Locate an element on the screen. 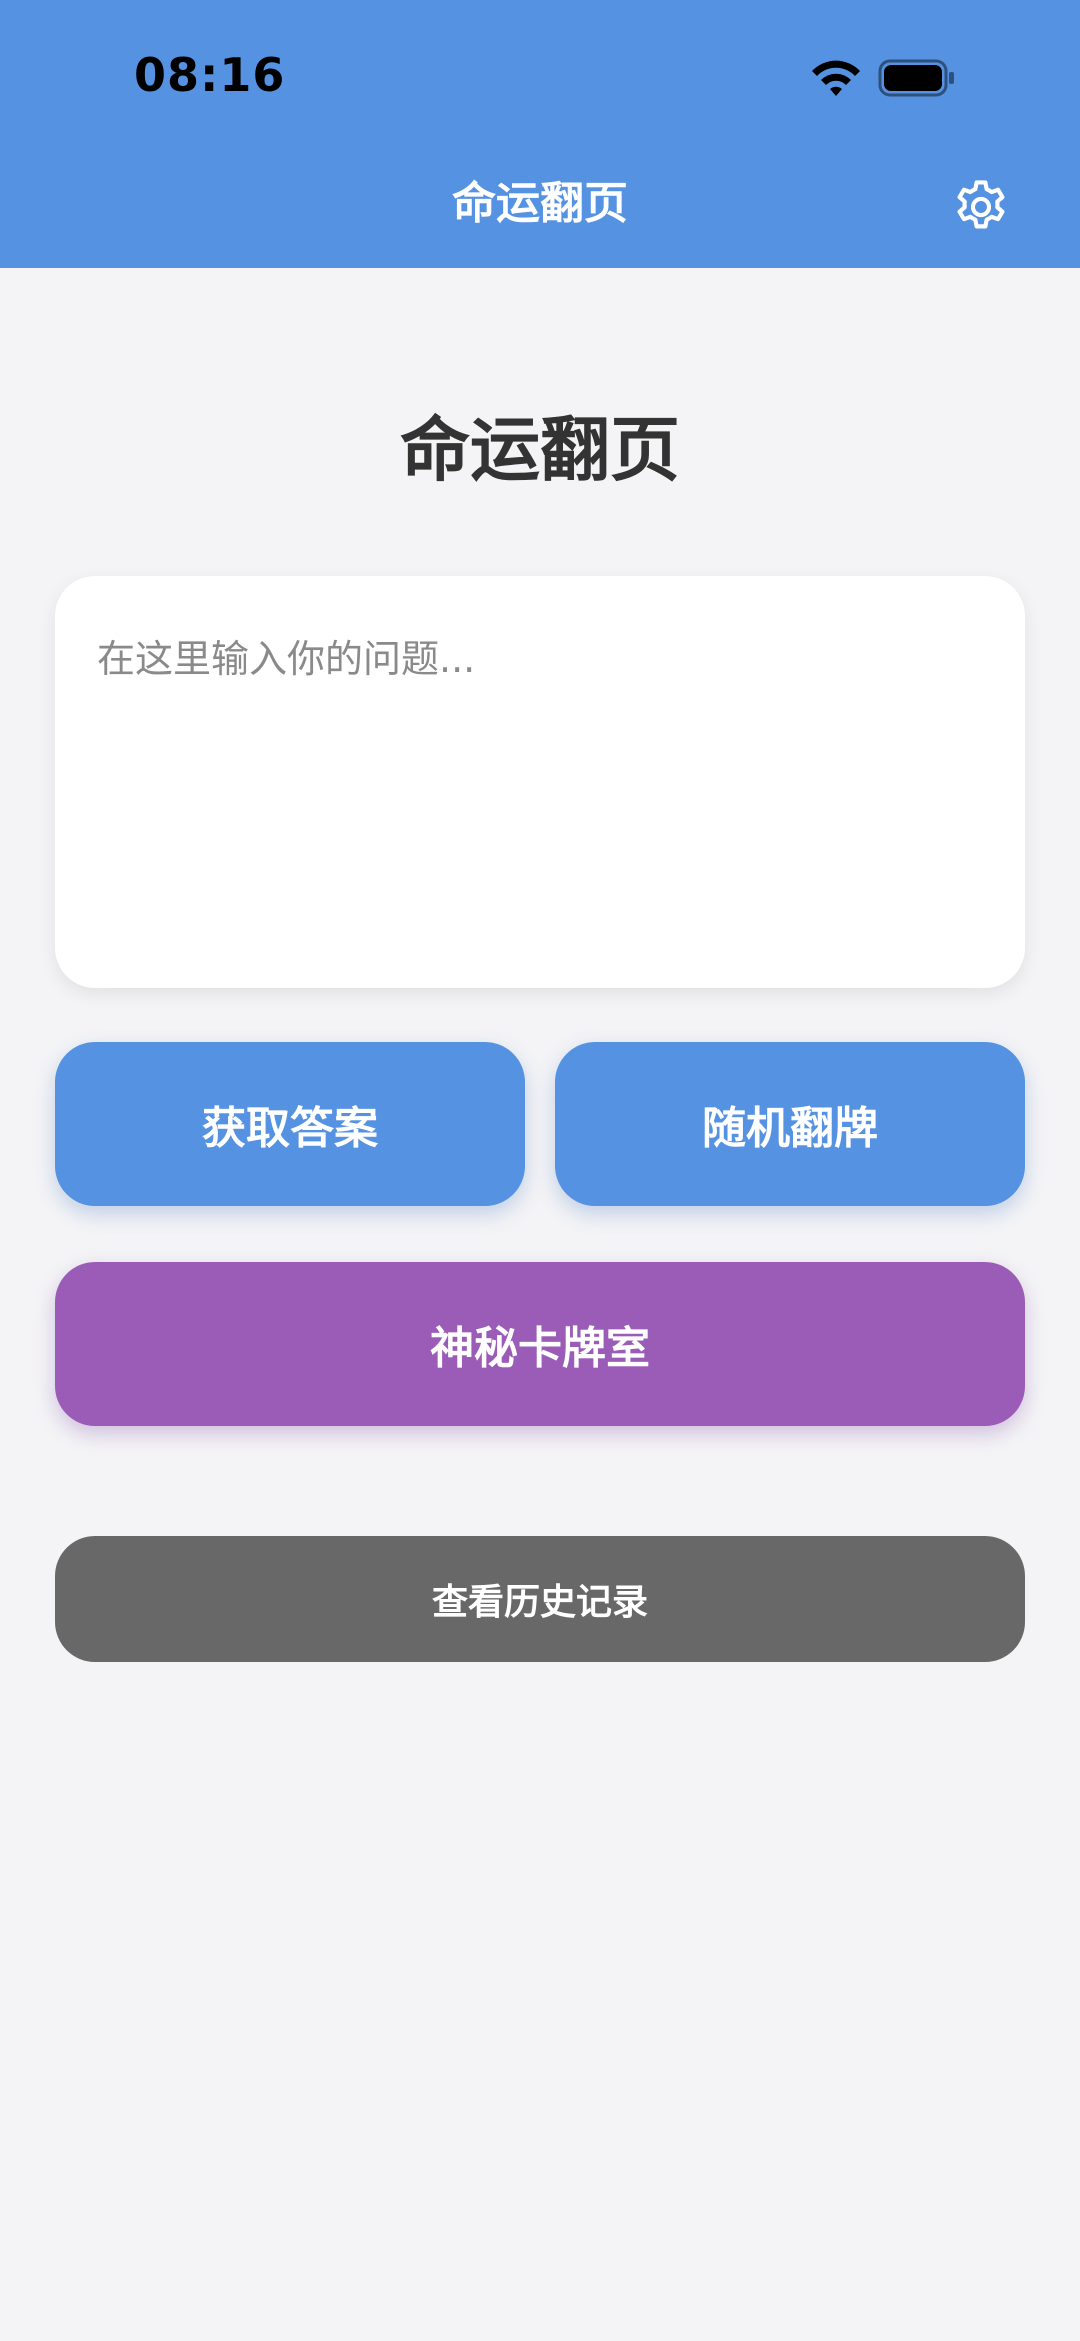 This screenshot has width=1080, height=2341. app-header: 08:16 命运翻页 is located at coordinates (540, 134).